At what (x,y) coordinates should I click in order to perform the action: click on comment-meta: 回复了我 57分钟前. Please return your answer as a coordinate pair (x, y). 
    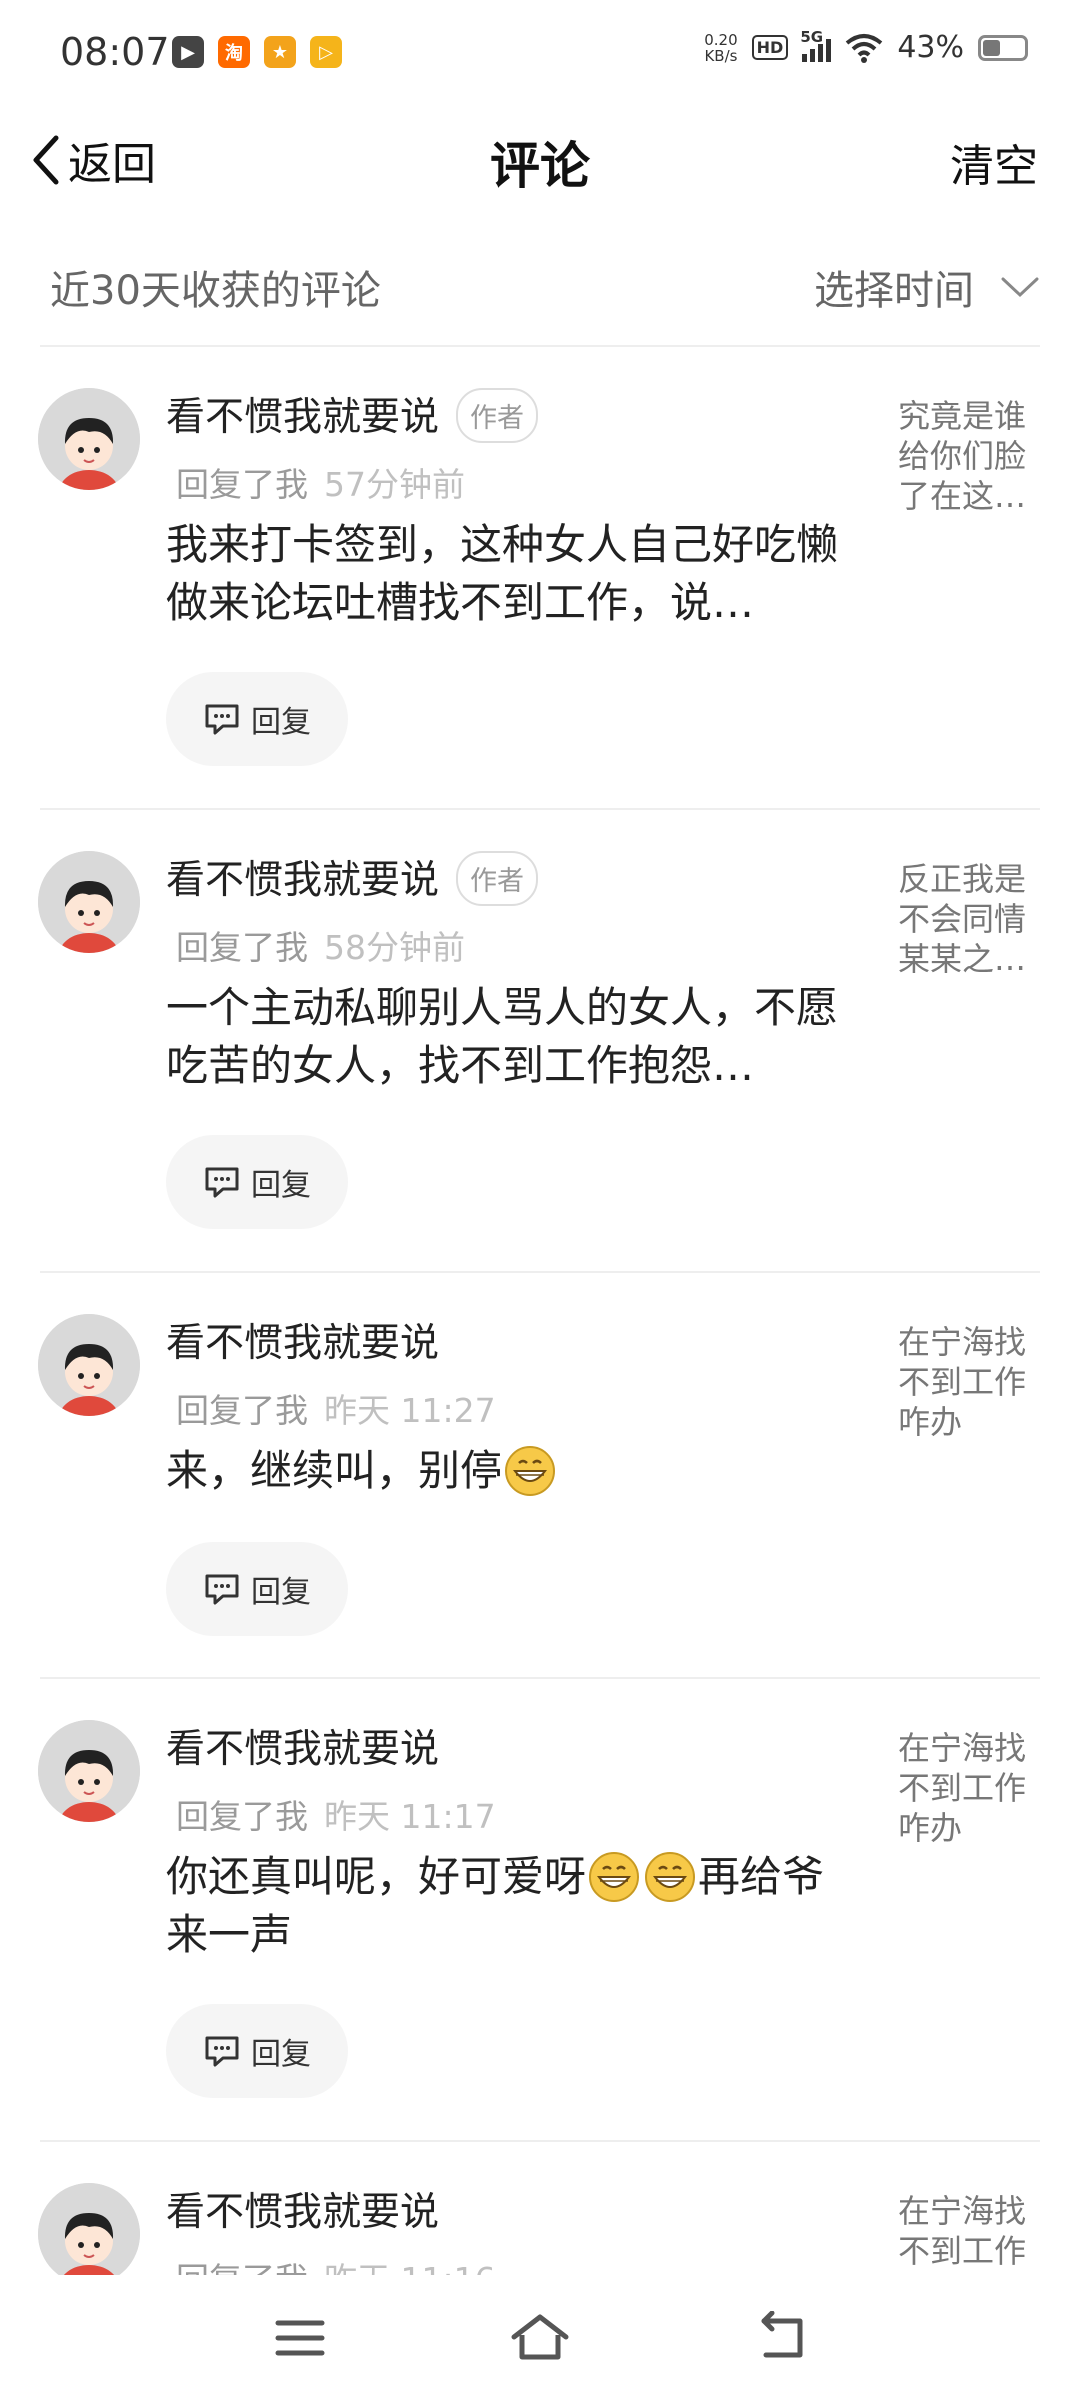
    Looking at the image, I should click on (320, 482).